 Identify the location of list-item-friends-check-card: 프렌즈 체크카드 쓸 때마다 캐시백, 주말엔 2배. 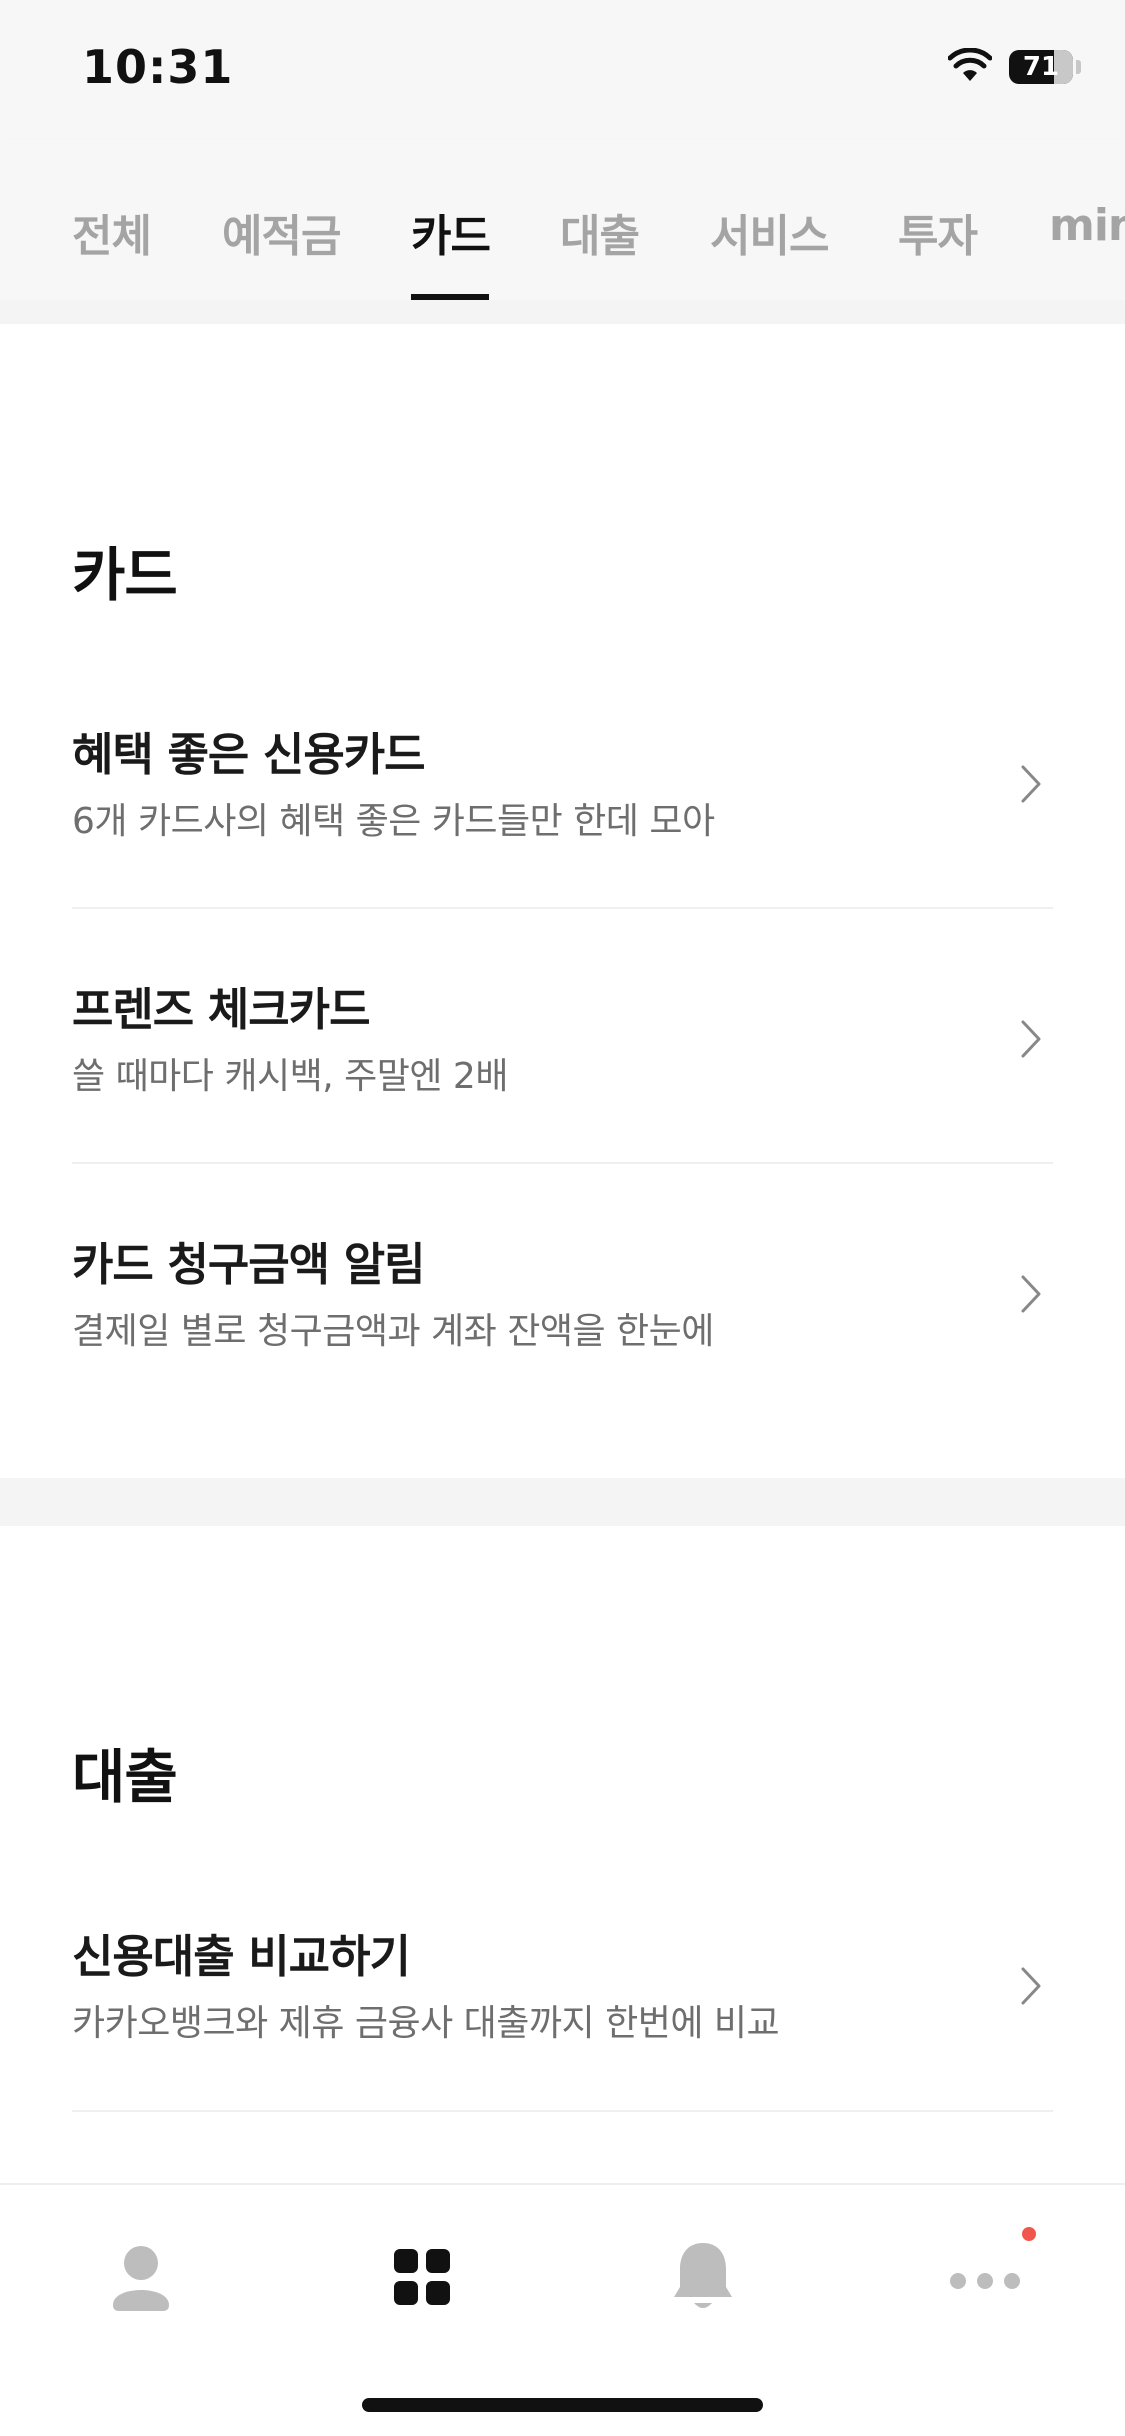
(562, 1068).